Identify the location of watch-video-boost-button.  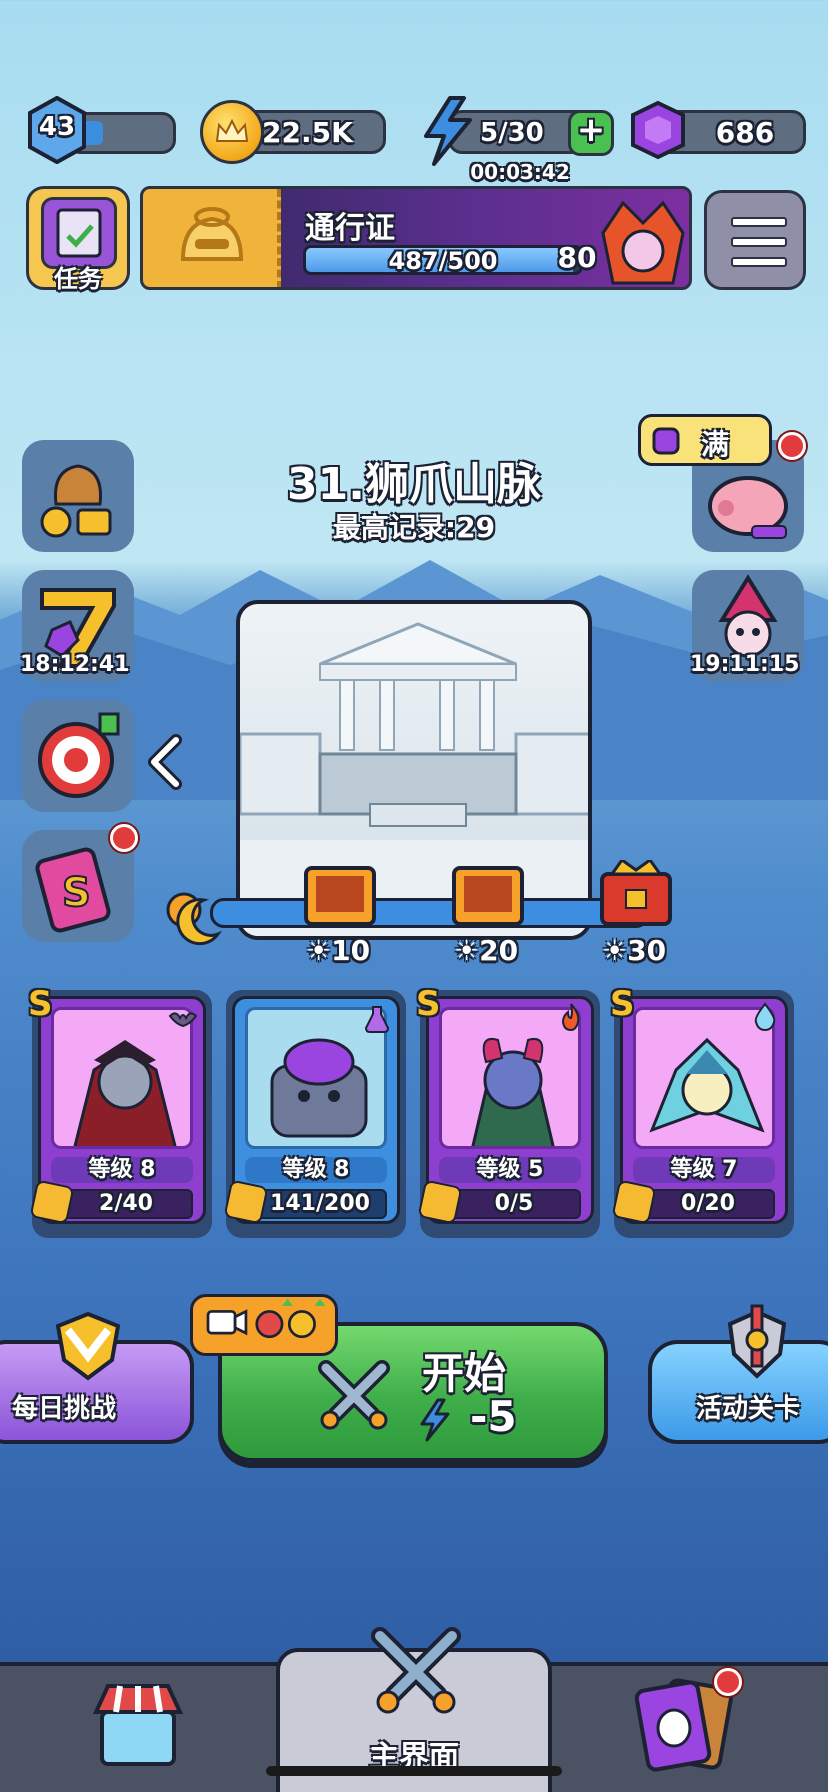
(264, 1325).